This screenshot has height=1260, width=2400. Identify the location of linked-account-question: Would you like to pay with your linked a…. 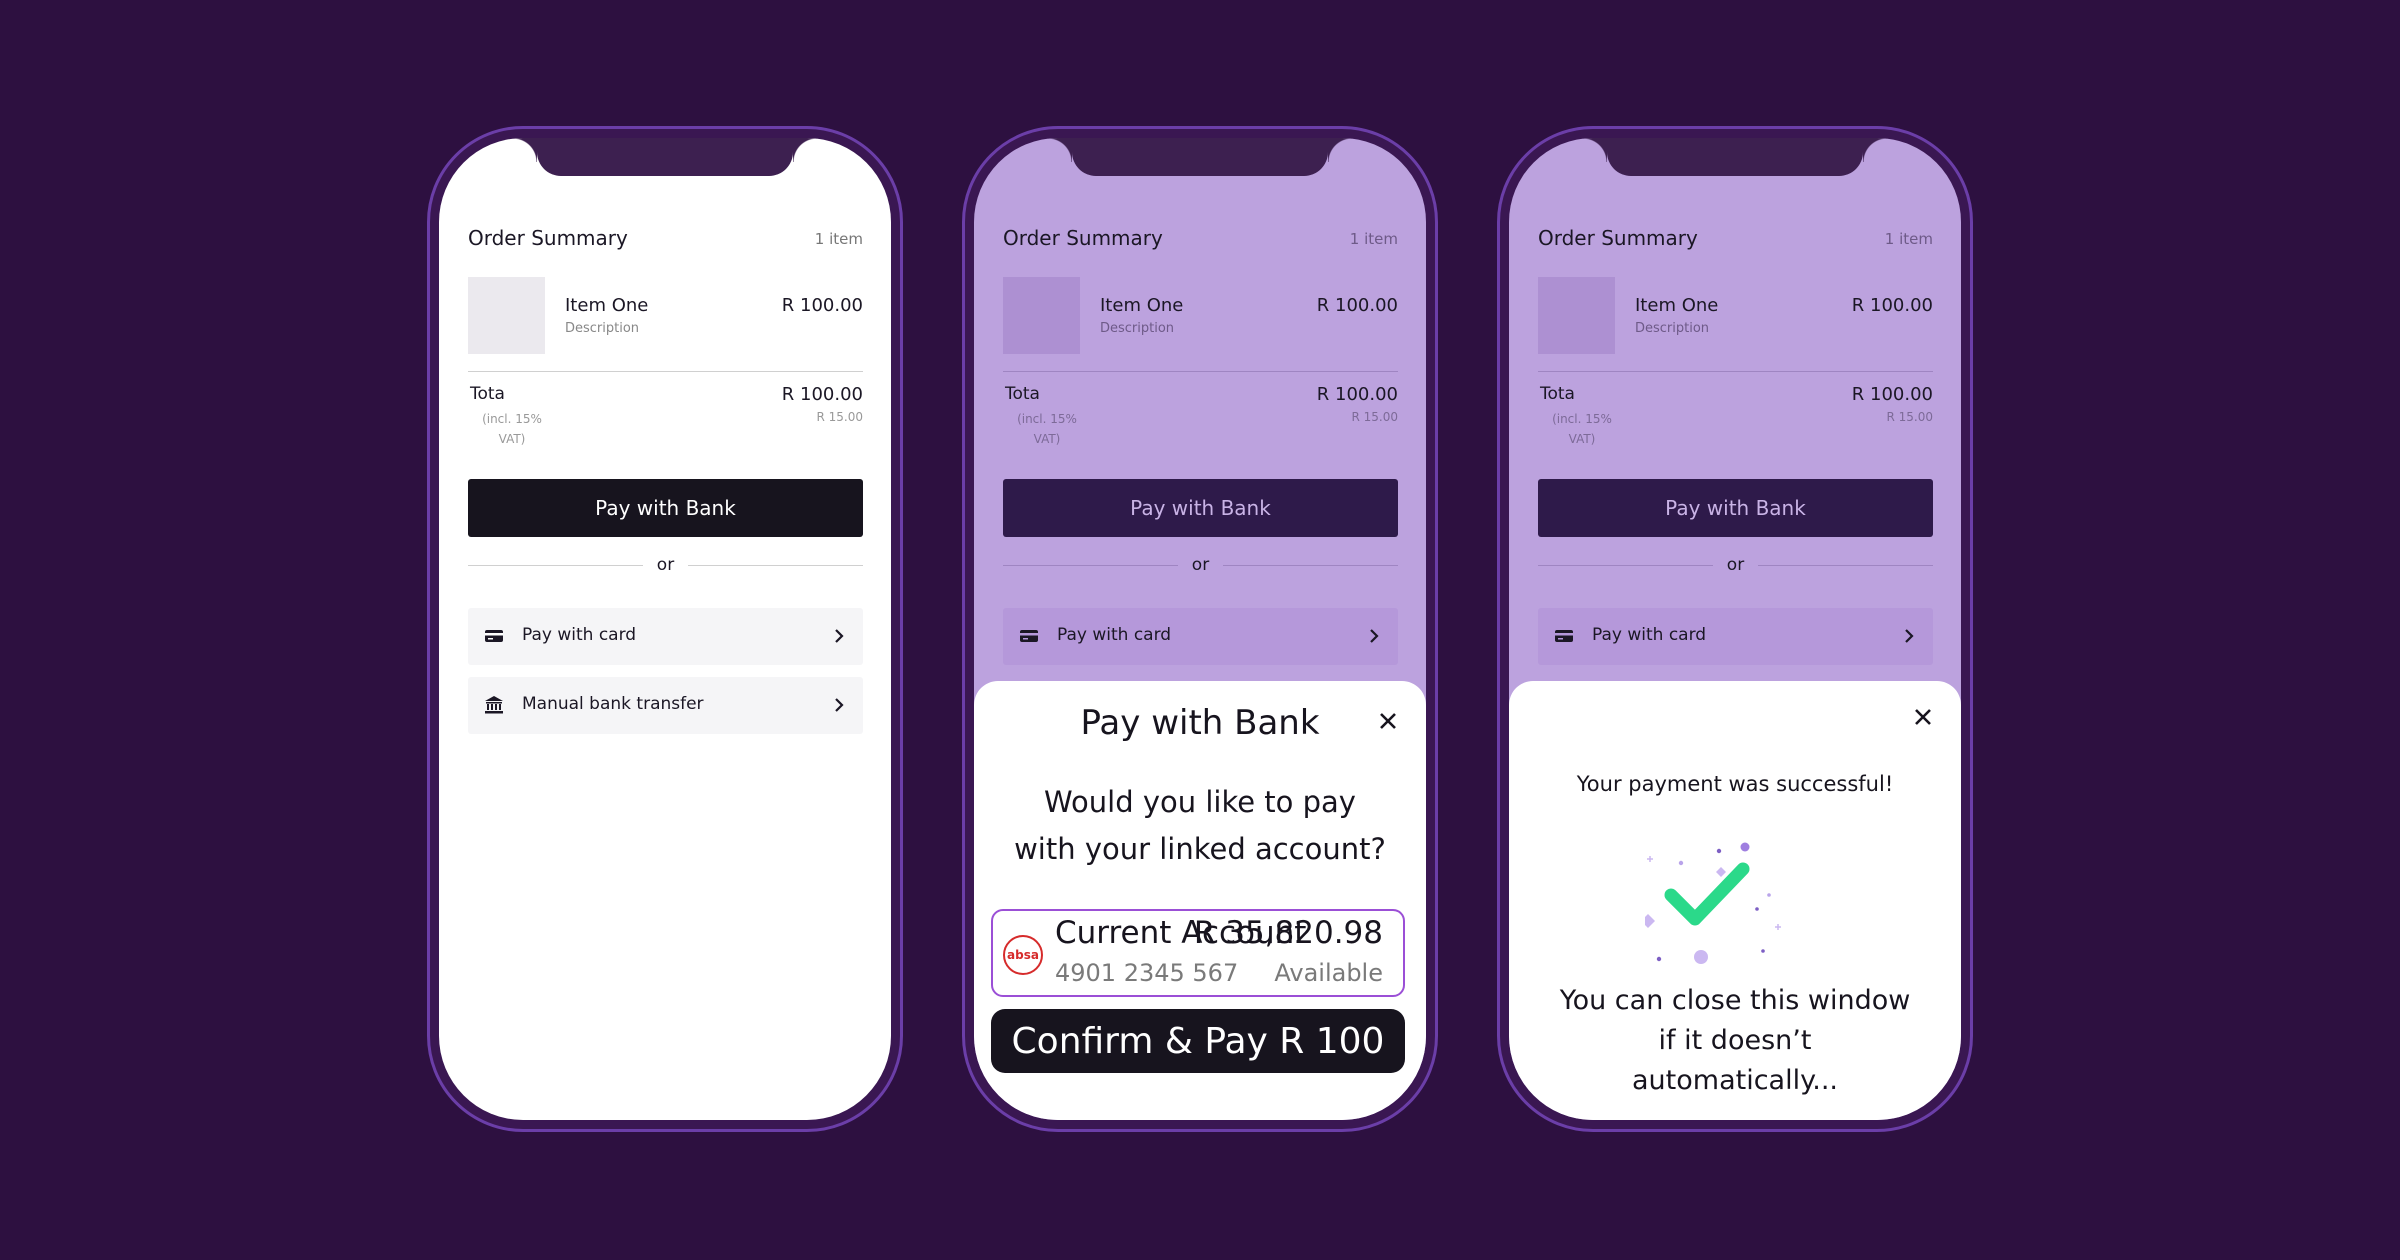
(1200, 825).